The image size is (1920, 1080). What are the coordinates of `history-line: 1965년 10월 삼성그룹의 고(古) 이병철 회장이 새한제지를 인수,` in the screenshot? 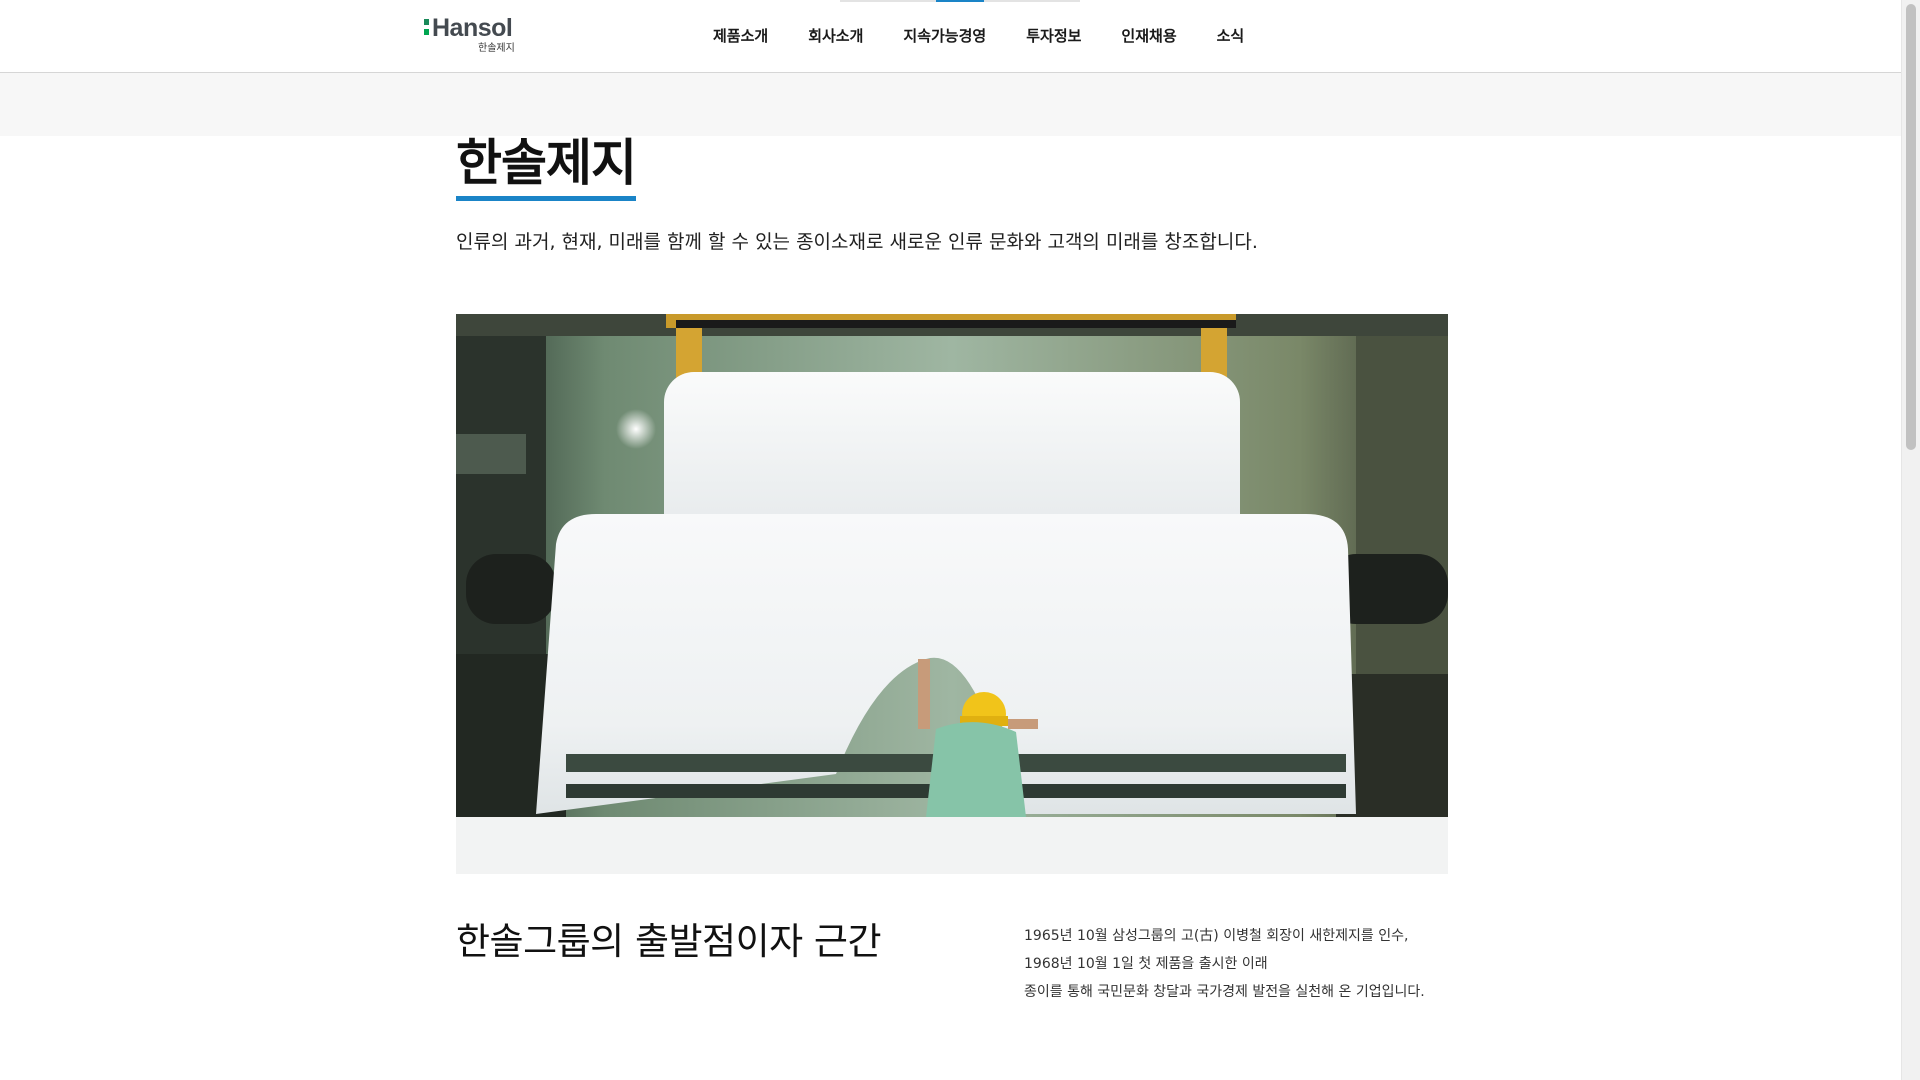 It's located at (1216, 936).